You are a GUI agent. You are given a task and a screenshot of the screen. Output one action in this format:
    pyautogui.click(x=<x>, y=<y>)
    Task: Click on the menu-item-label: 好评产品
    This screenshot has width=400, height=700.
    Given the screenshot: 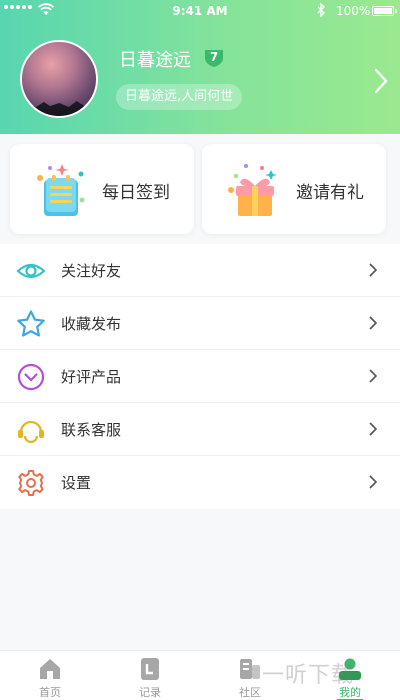 What is the action you would take?
    pyautogui.click(x=91, y=377)
    